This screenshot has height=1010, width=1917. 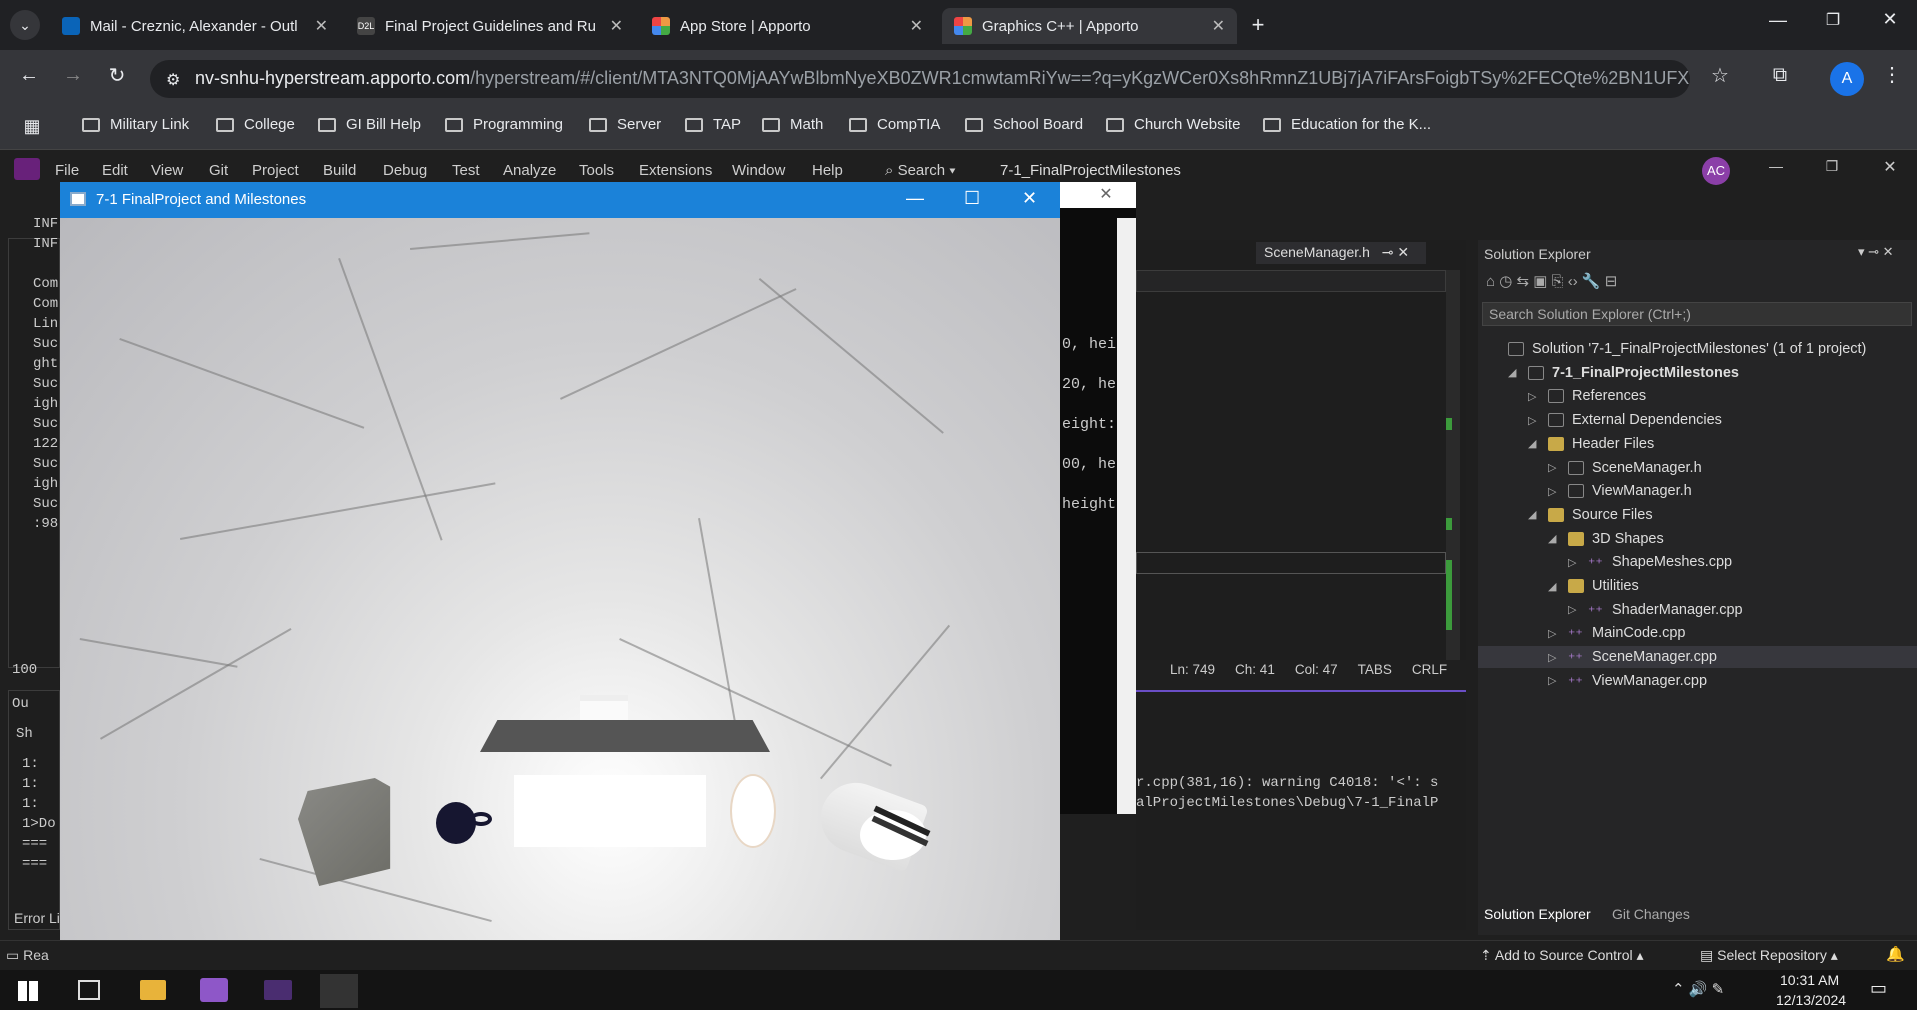 I want to click on bookmark-school-board: School Board, so click(x=1024, y=124).